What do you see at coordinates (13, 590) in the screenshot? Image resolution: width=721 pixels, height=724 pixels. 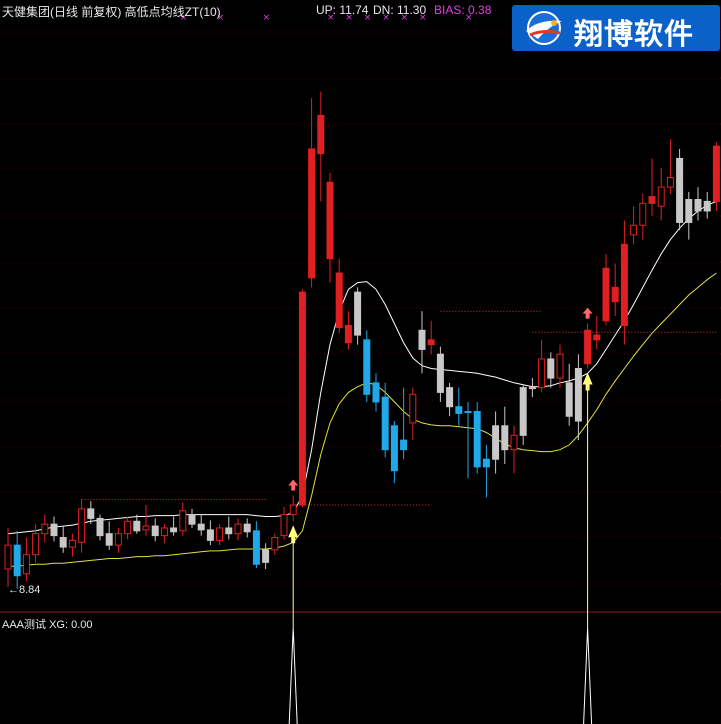 I see `low-arrow-icon: ←` at bounding box center [13, 590].